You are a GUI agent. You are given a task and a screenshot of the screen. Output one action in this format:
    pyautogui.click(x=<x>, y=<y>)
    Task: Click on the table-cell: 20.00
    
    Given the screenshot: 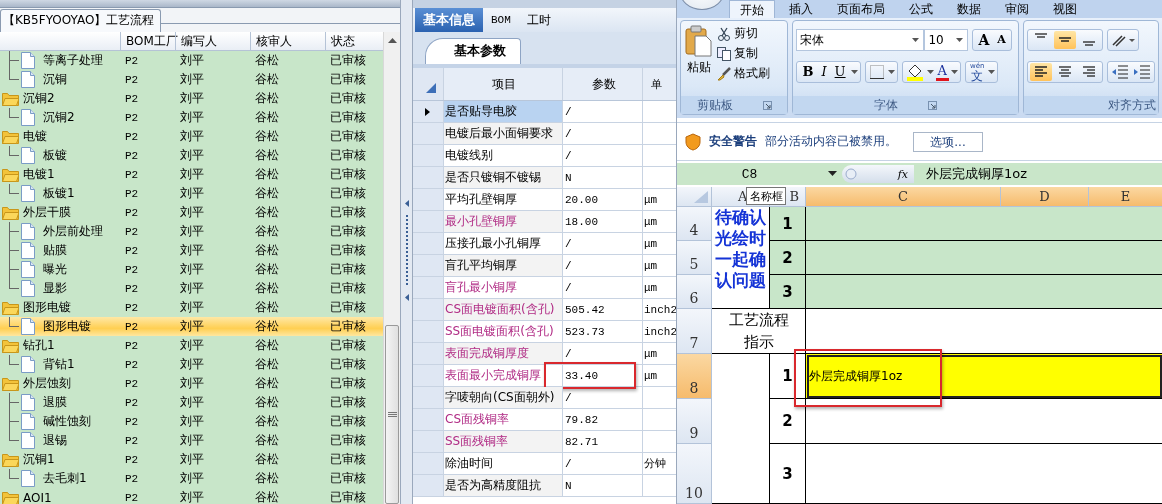 What is the action you would take?
    pyautogui.click(x=603, y=199)
    